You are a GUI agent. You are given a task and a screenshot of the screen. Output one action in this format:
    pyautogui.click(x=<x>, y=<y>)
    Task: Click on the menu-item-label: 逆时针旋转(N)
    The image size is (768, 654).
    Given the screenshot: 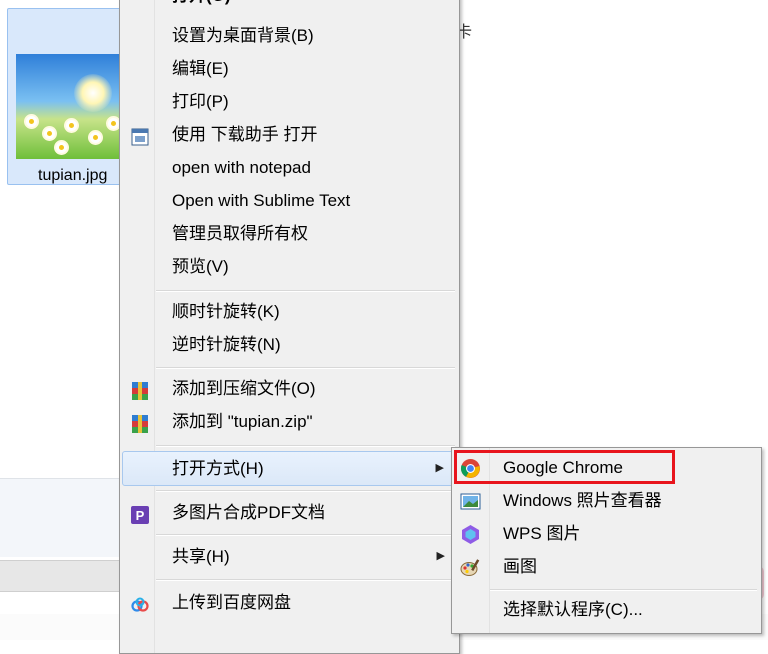 What is the action you would take?
    pyautogui.click(x=226, y=344)
    